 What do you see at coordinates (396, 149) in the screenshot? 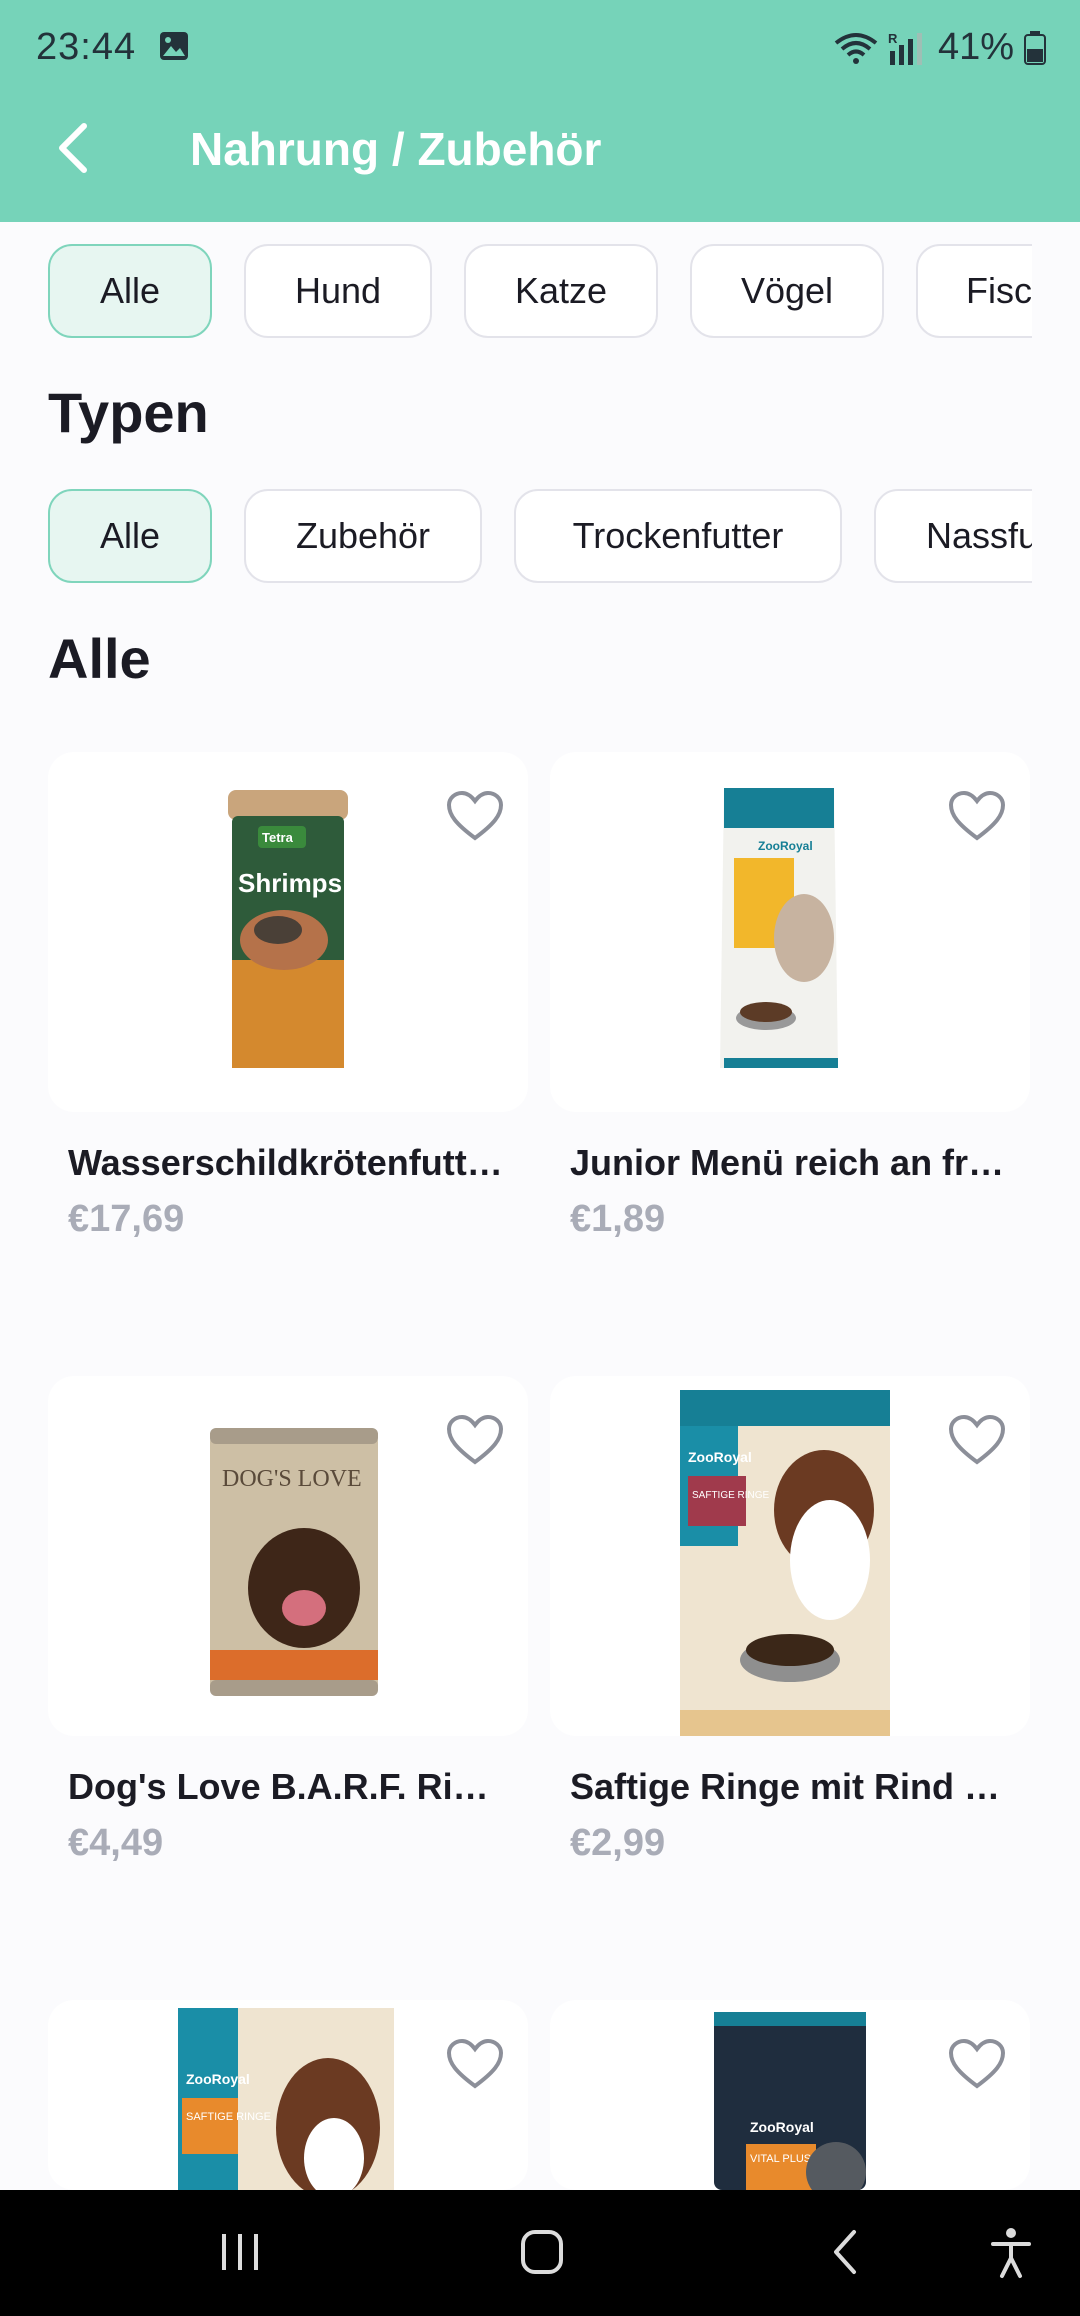
I see `page-title: Nahrung / Zubehör` at bounding box center [396, 149].